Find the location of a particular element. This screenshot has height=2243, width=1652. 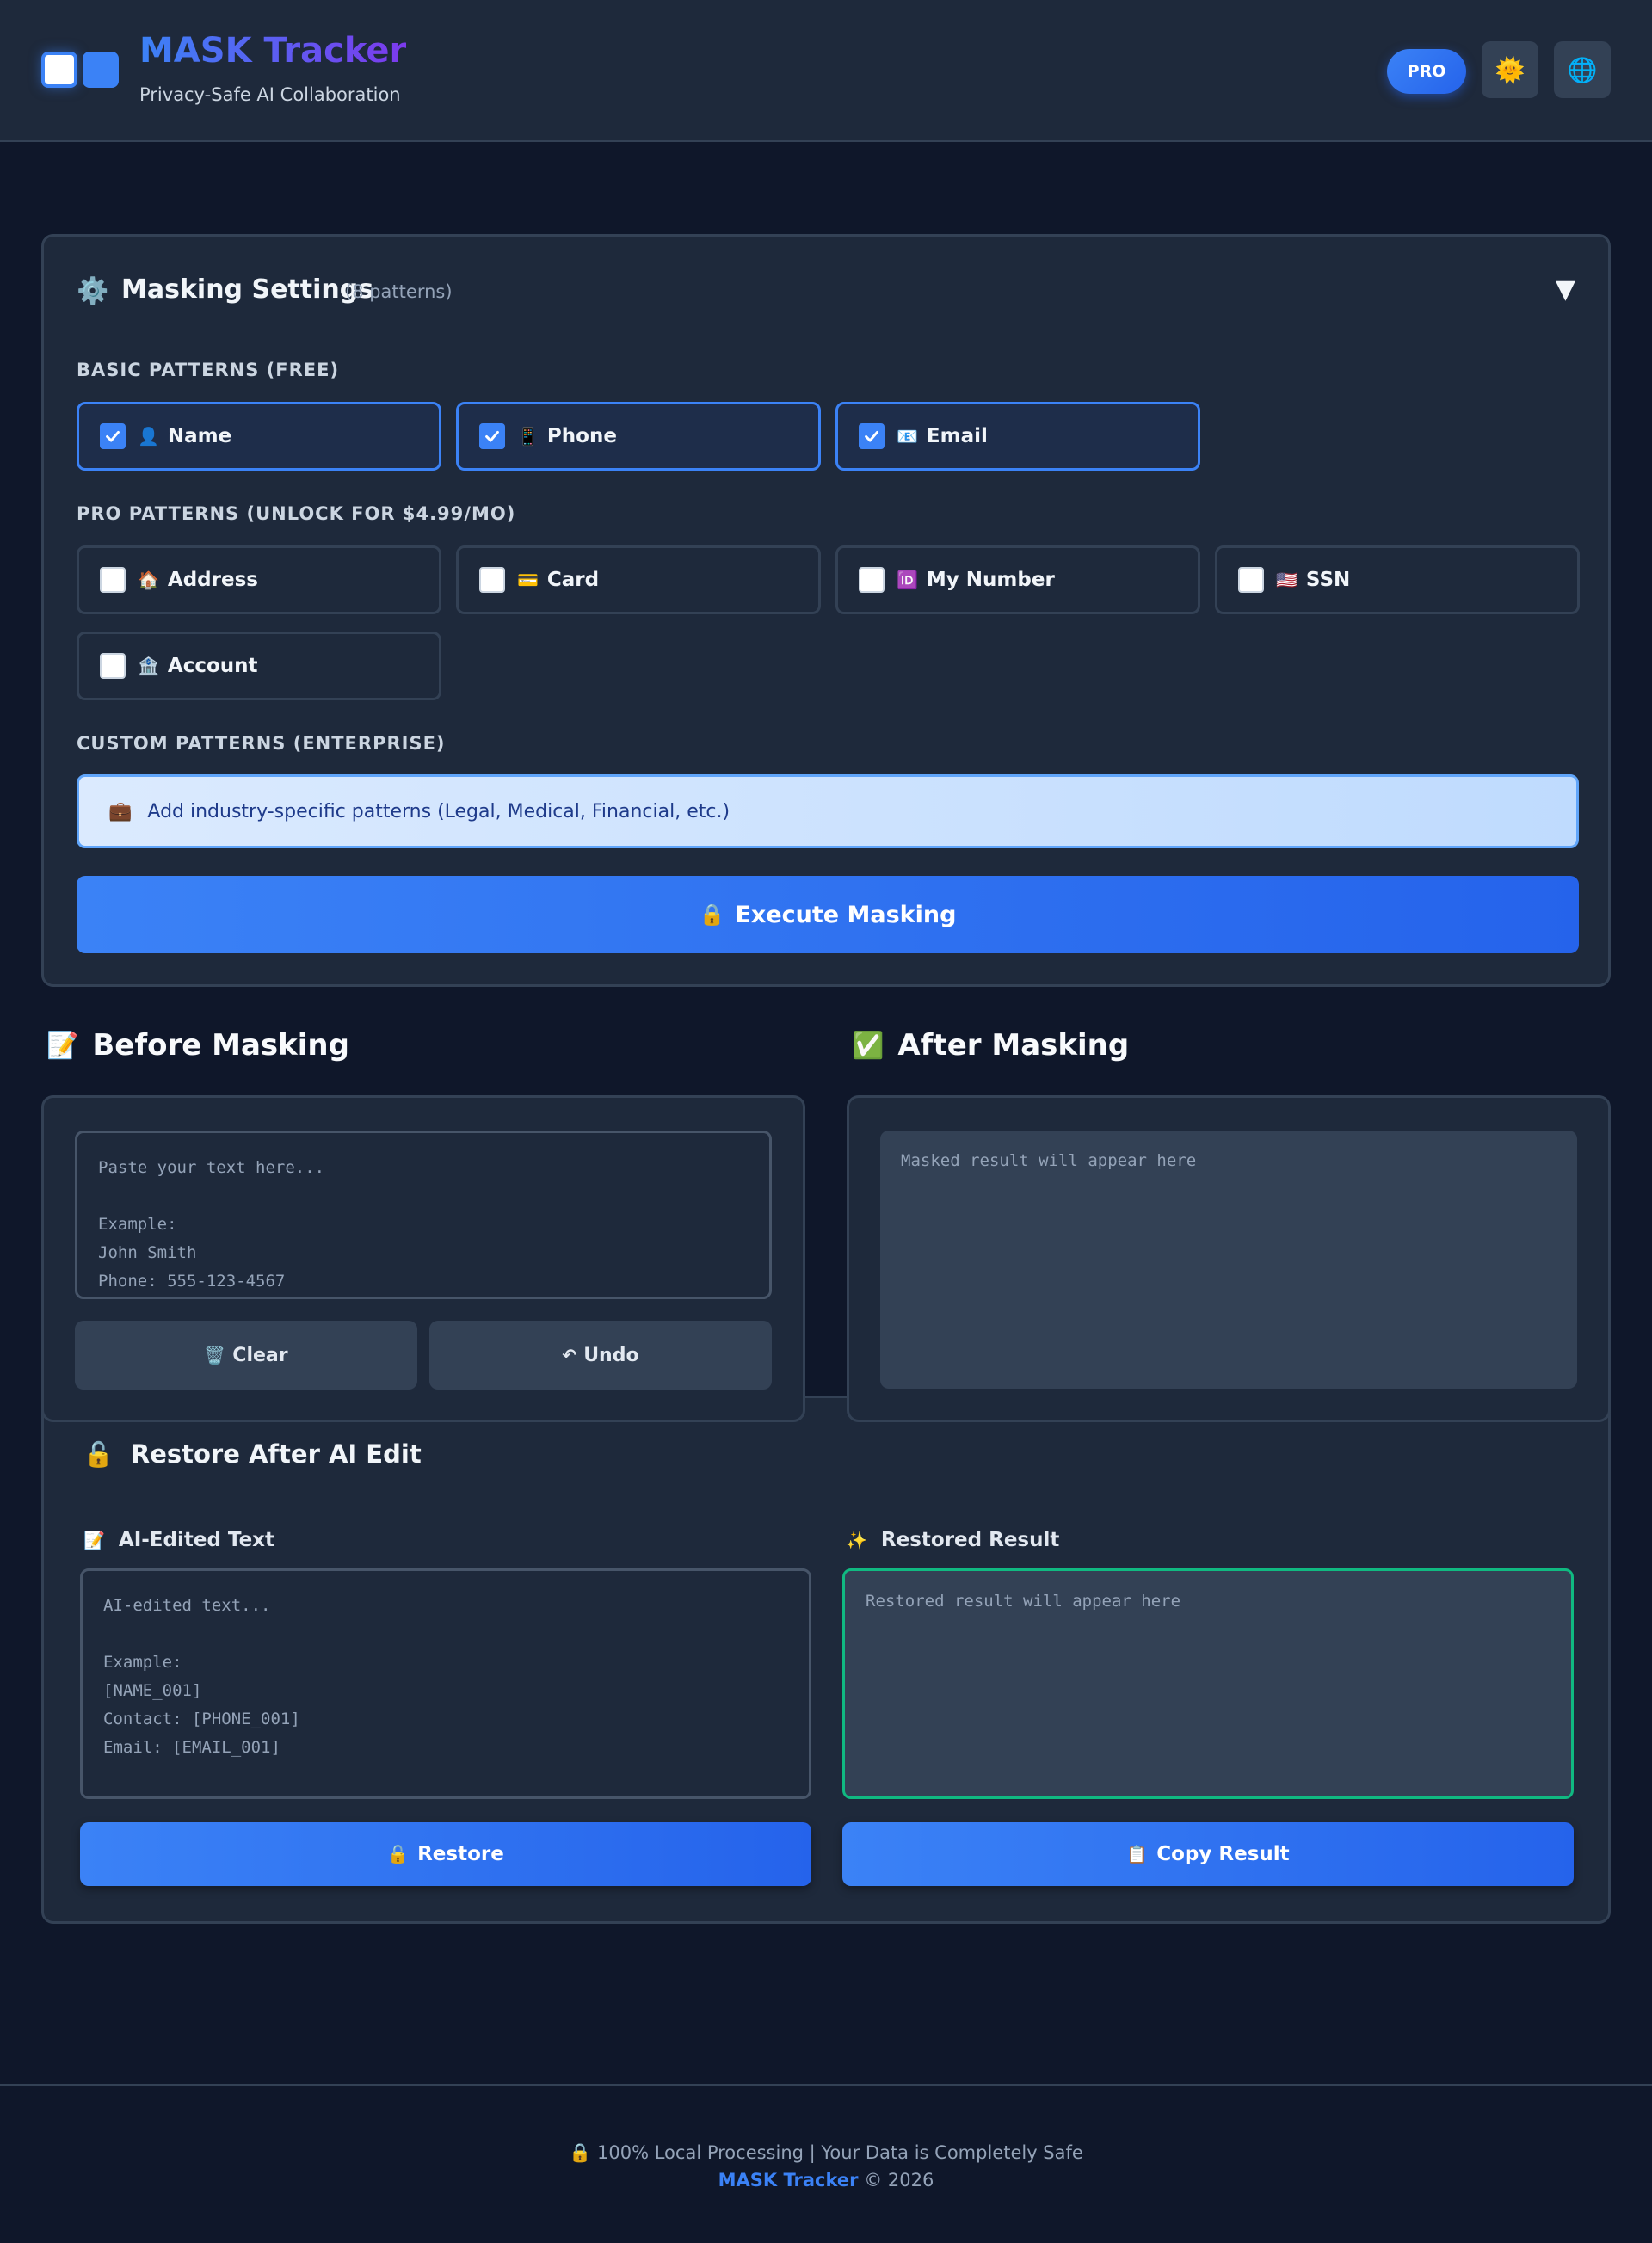

logo-square-left is located at coordinates (59, 70).